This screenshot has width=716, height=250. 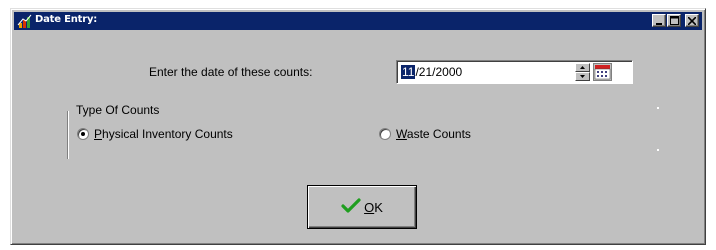 I want to click on spin-up-icon, so click(x=582, y=67).